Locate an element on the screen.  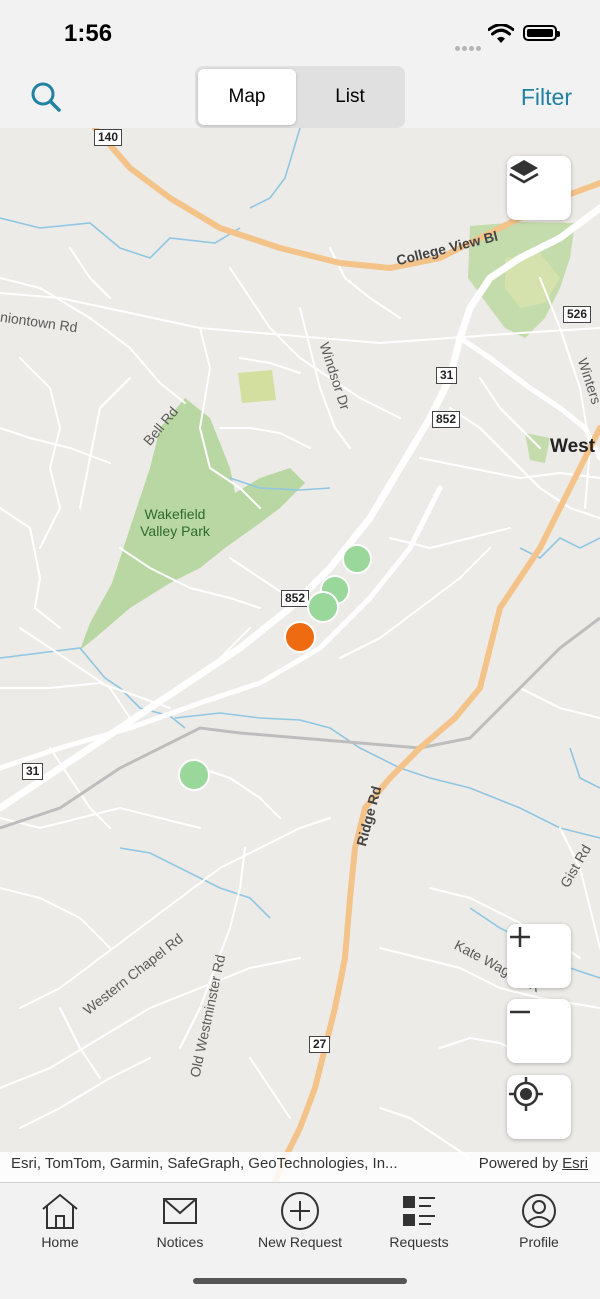
tab-notices: Notices is located at coordinates (180, 1220).